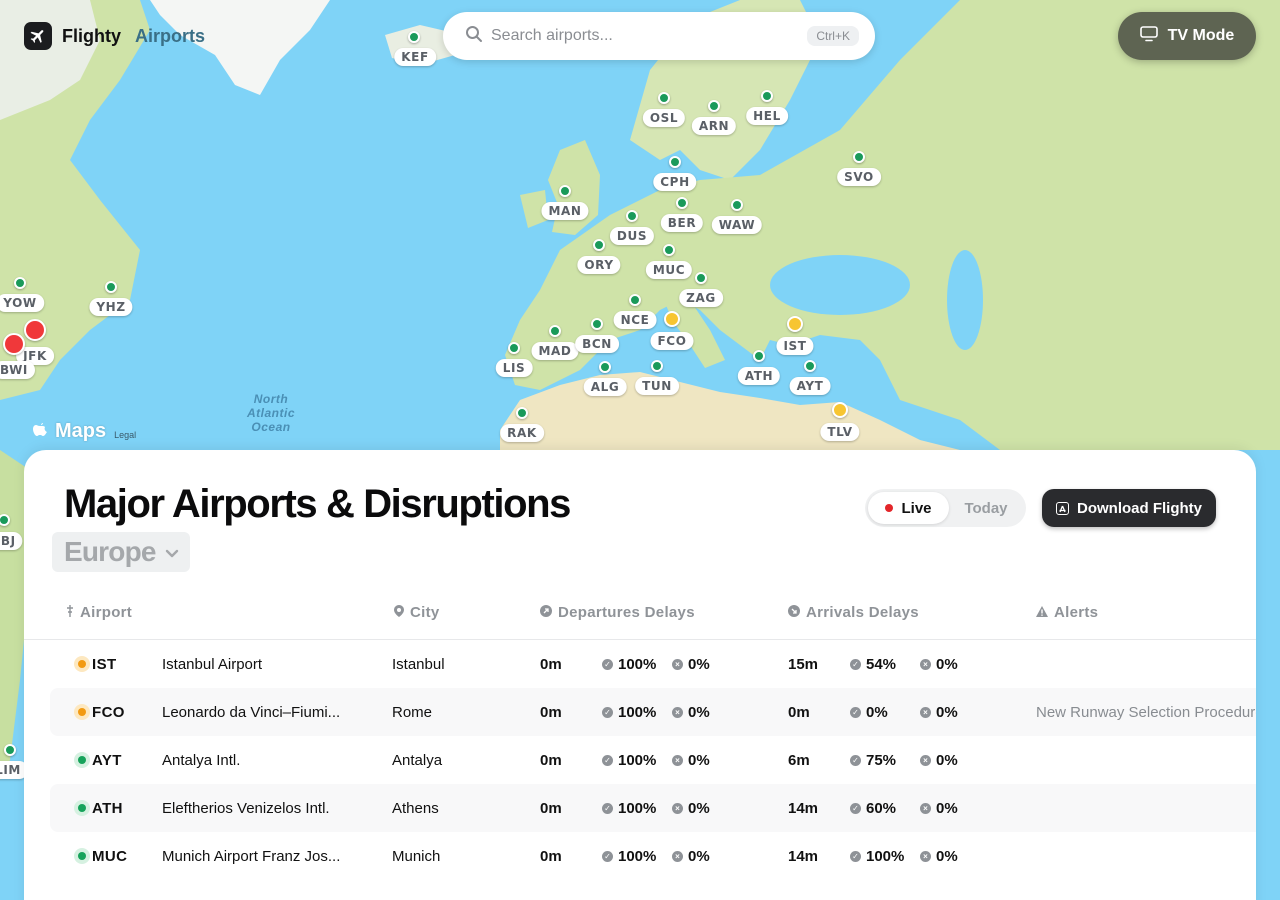  I want to click on brand: Flighty Airports, so click(114, 36).